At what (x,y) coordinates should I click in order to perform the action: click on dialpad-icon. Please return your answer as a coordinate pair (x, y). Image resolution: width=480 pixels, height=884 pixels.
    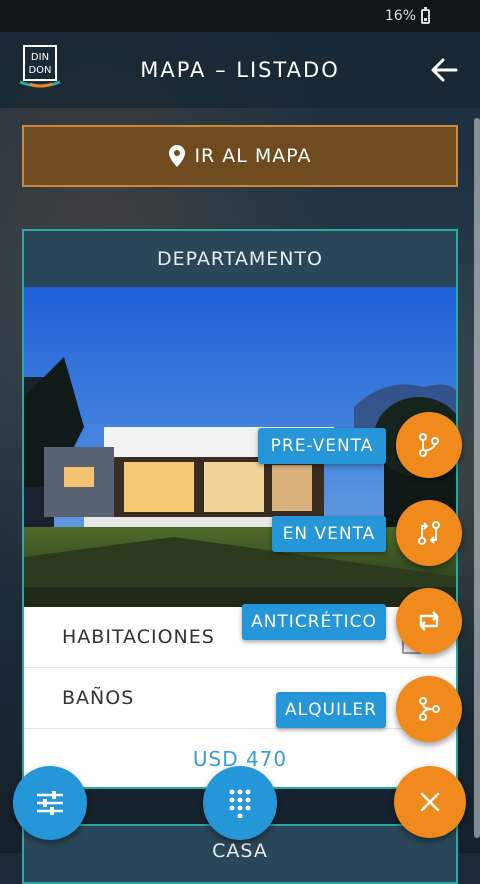
    Looking at the image, I should click on (240, 803).